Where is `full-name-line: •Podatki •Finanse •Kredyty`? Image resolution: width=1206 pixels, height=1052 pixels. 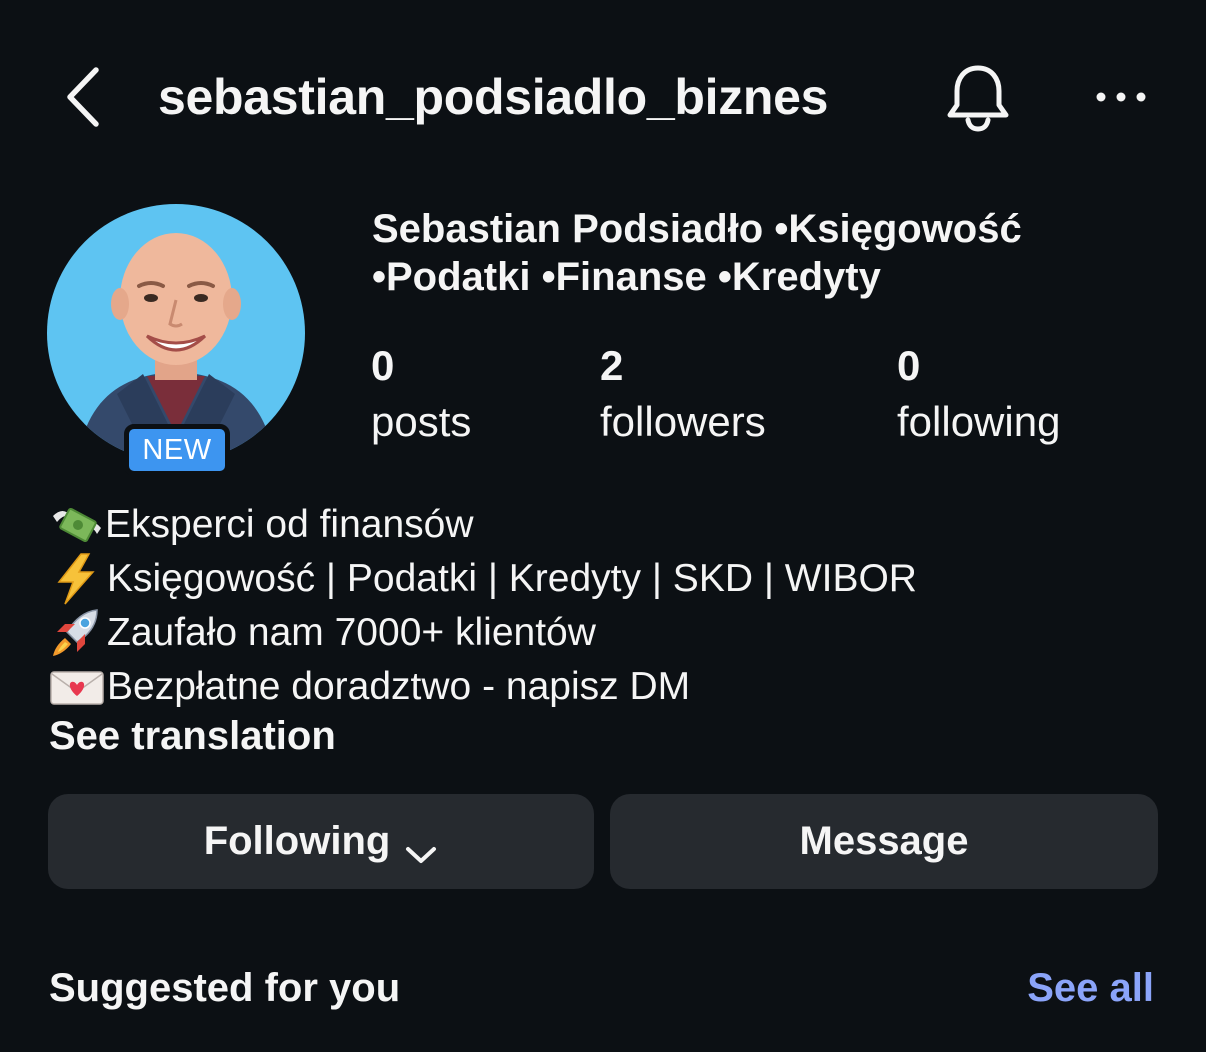 full-name-line: •Podatki •Finanse •Kredyty is located at coordinates (626, 277).